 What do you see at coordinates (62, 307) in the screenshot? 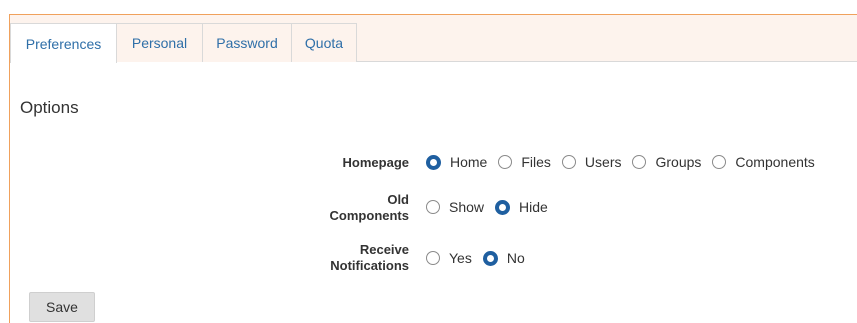
I see `save-button: Save` at bounding box center [62, 307].